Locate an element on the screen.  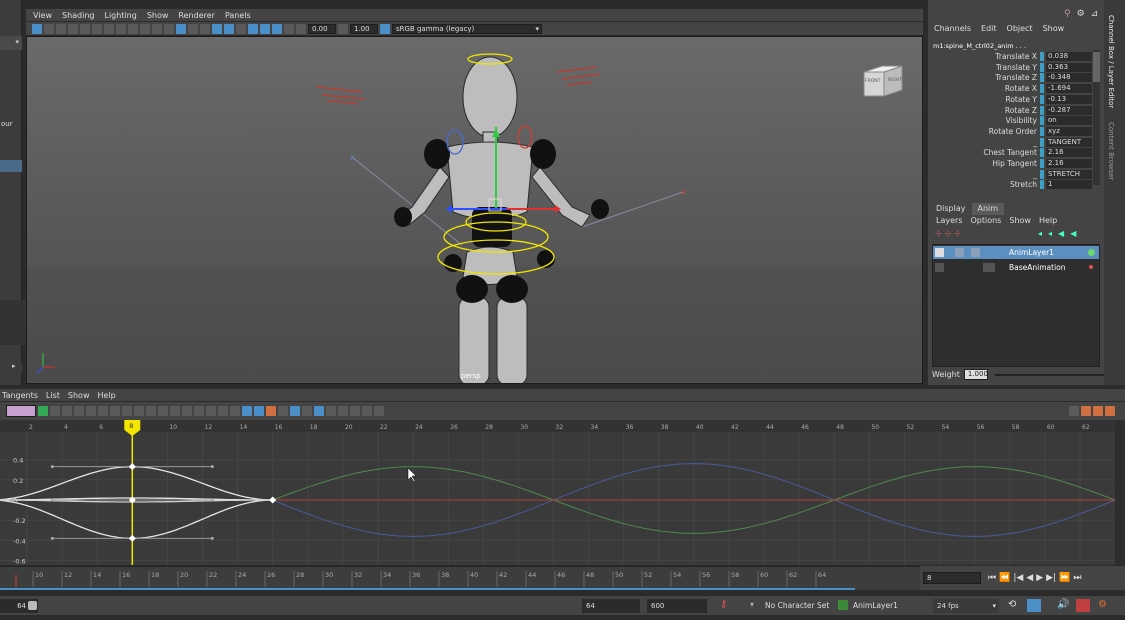
side-tab-channel-box: Channel Box / Layer Editor is located at coordinates (1111, 61).